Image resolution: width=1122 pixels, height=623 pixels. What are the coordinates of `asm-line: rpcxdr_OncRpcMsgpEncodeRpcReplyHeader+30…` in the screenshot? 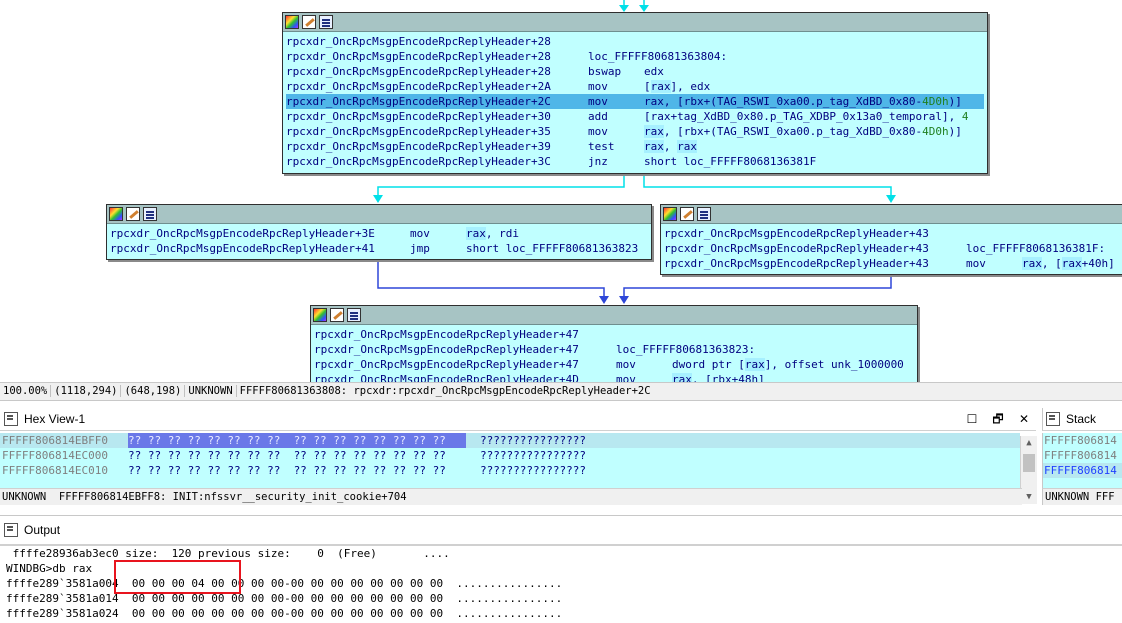 It's located at (635, 116).